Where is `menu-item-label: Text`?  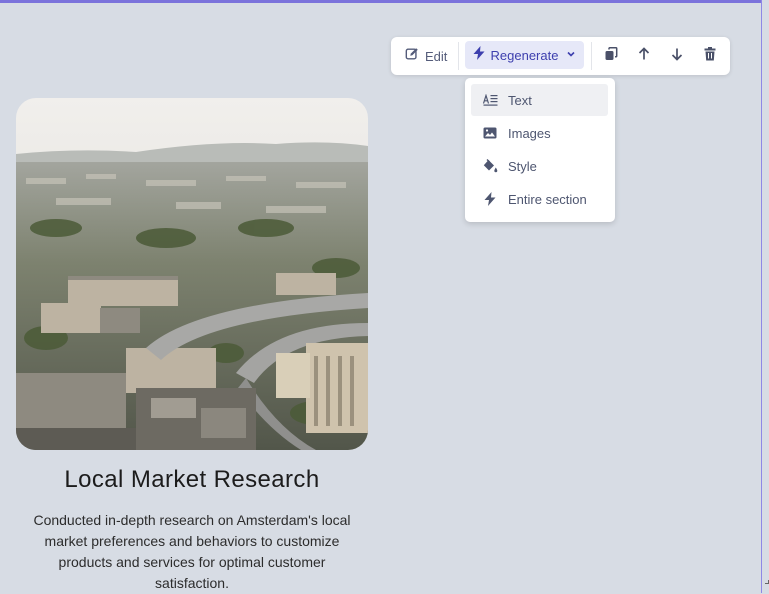
menu-item-label: Text is located at coordinates (520, 100).